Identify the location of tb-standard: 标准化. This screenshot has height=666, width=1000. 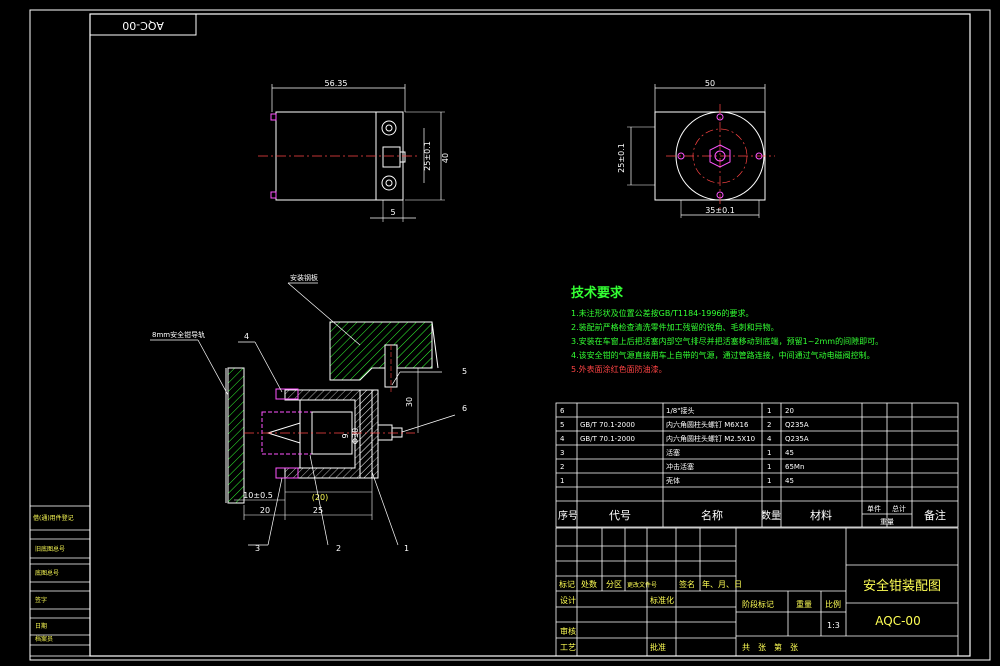
(662, 600).